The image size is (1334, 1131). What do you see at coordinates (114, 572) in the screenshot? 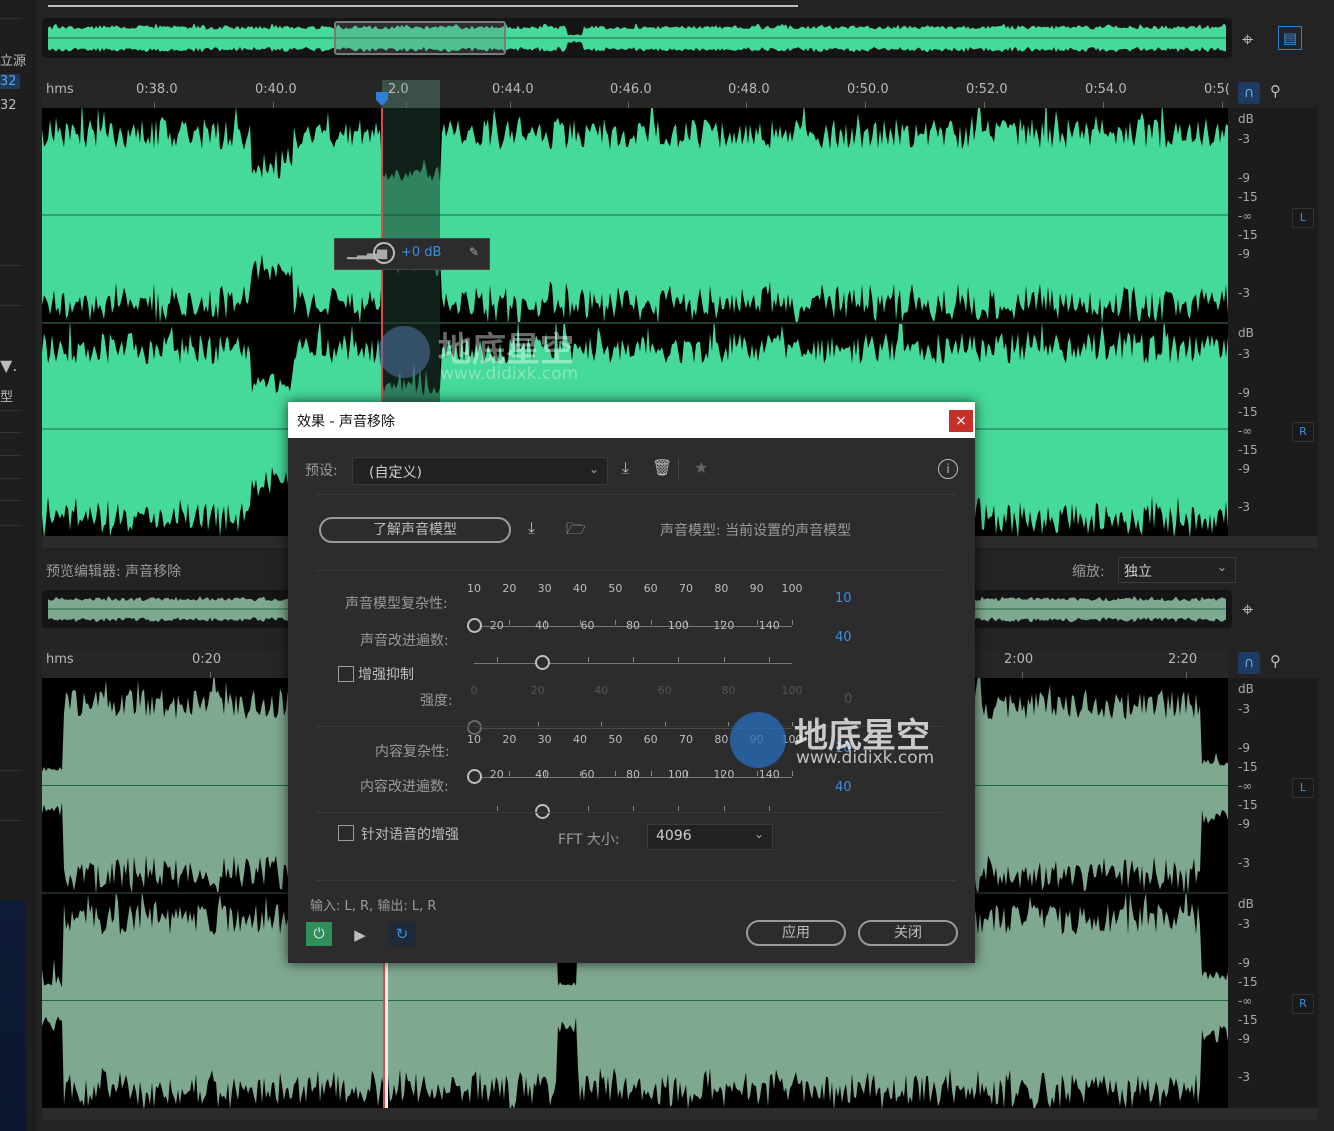
I see `preview-editor-label: 预览编辑器: 声音移除` at bounding box center [114, 572].